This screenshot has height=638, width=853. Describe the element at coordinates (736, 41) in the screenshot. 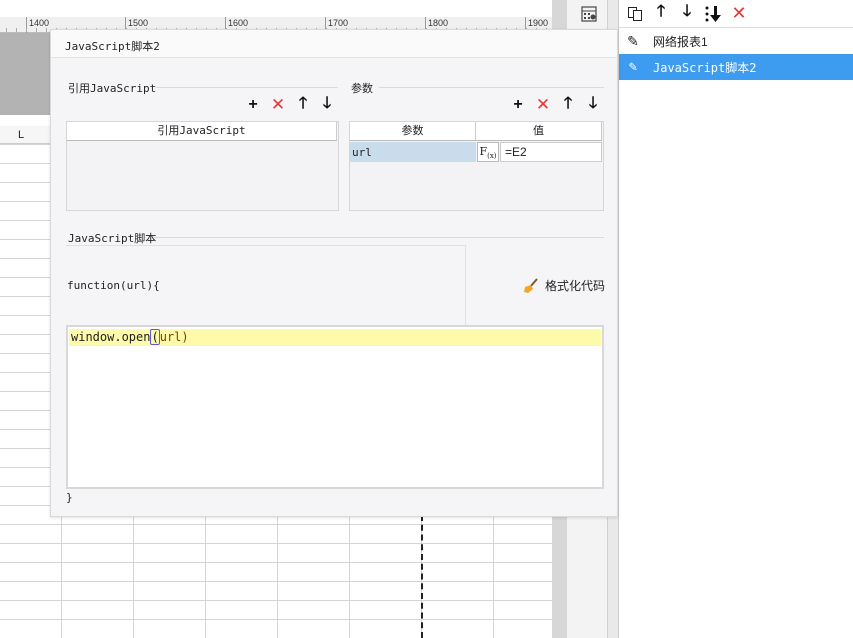

I see `list-item: ✎ 网络报表1` at that location.